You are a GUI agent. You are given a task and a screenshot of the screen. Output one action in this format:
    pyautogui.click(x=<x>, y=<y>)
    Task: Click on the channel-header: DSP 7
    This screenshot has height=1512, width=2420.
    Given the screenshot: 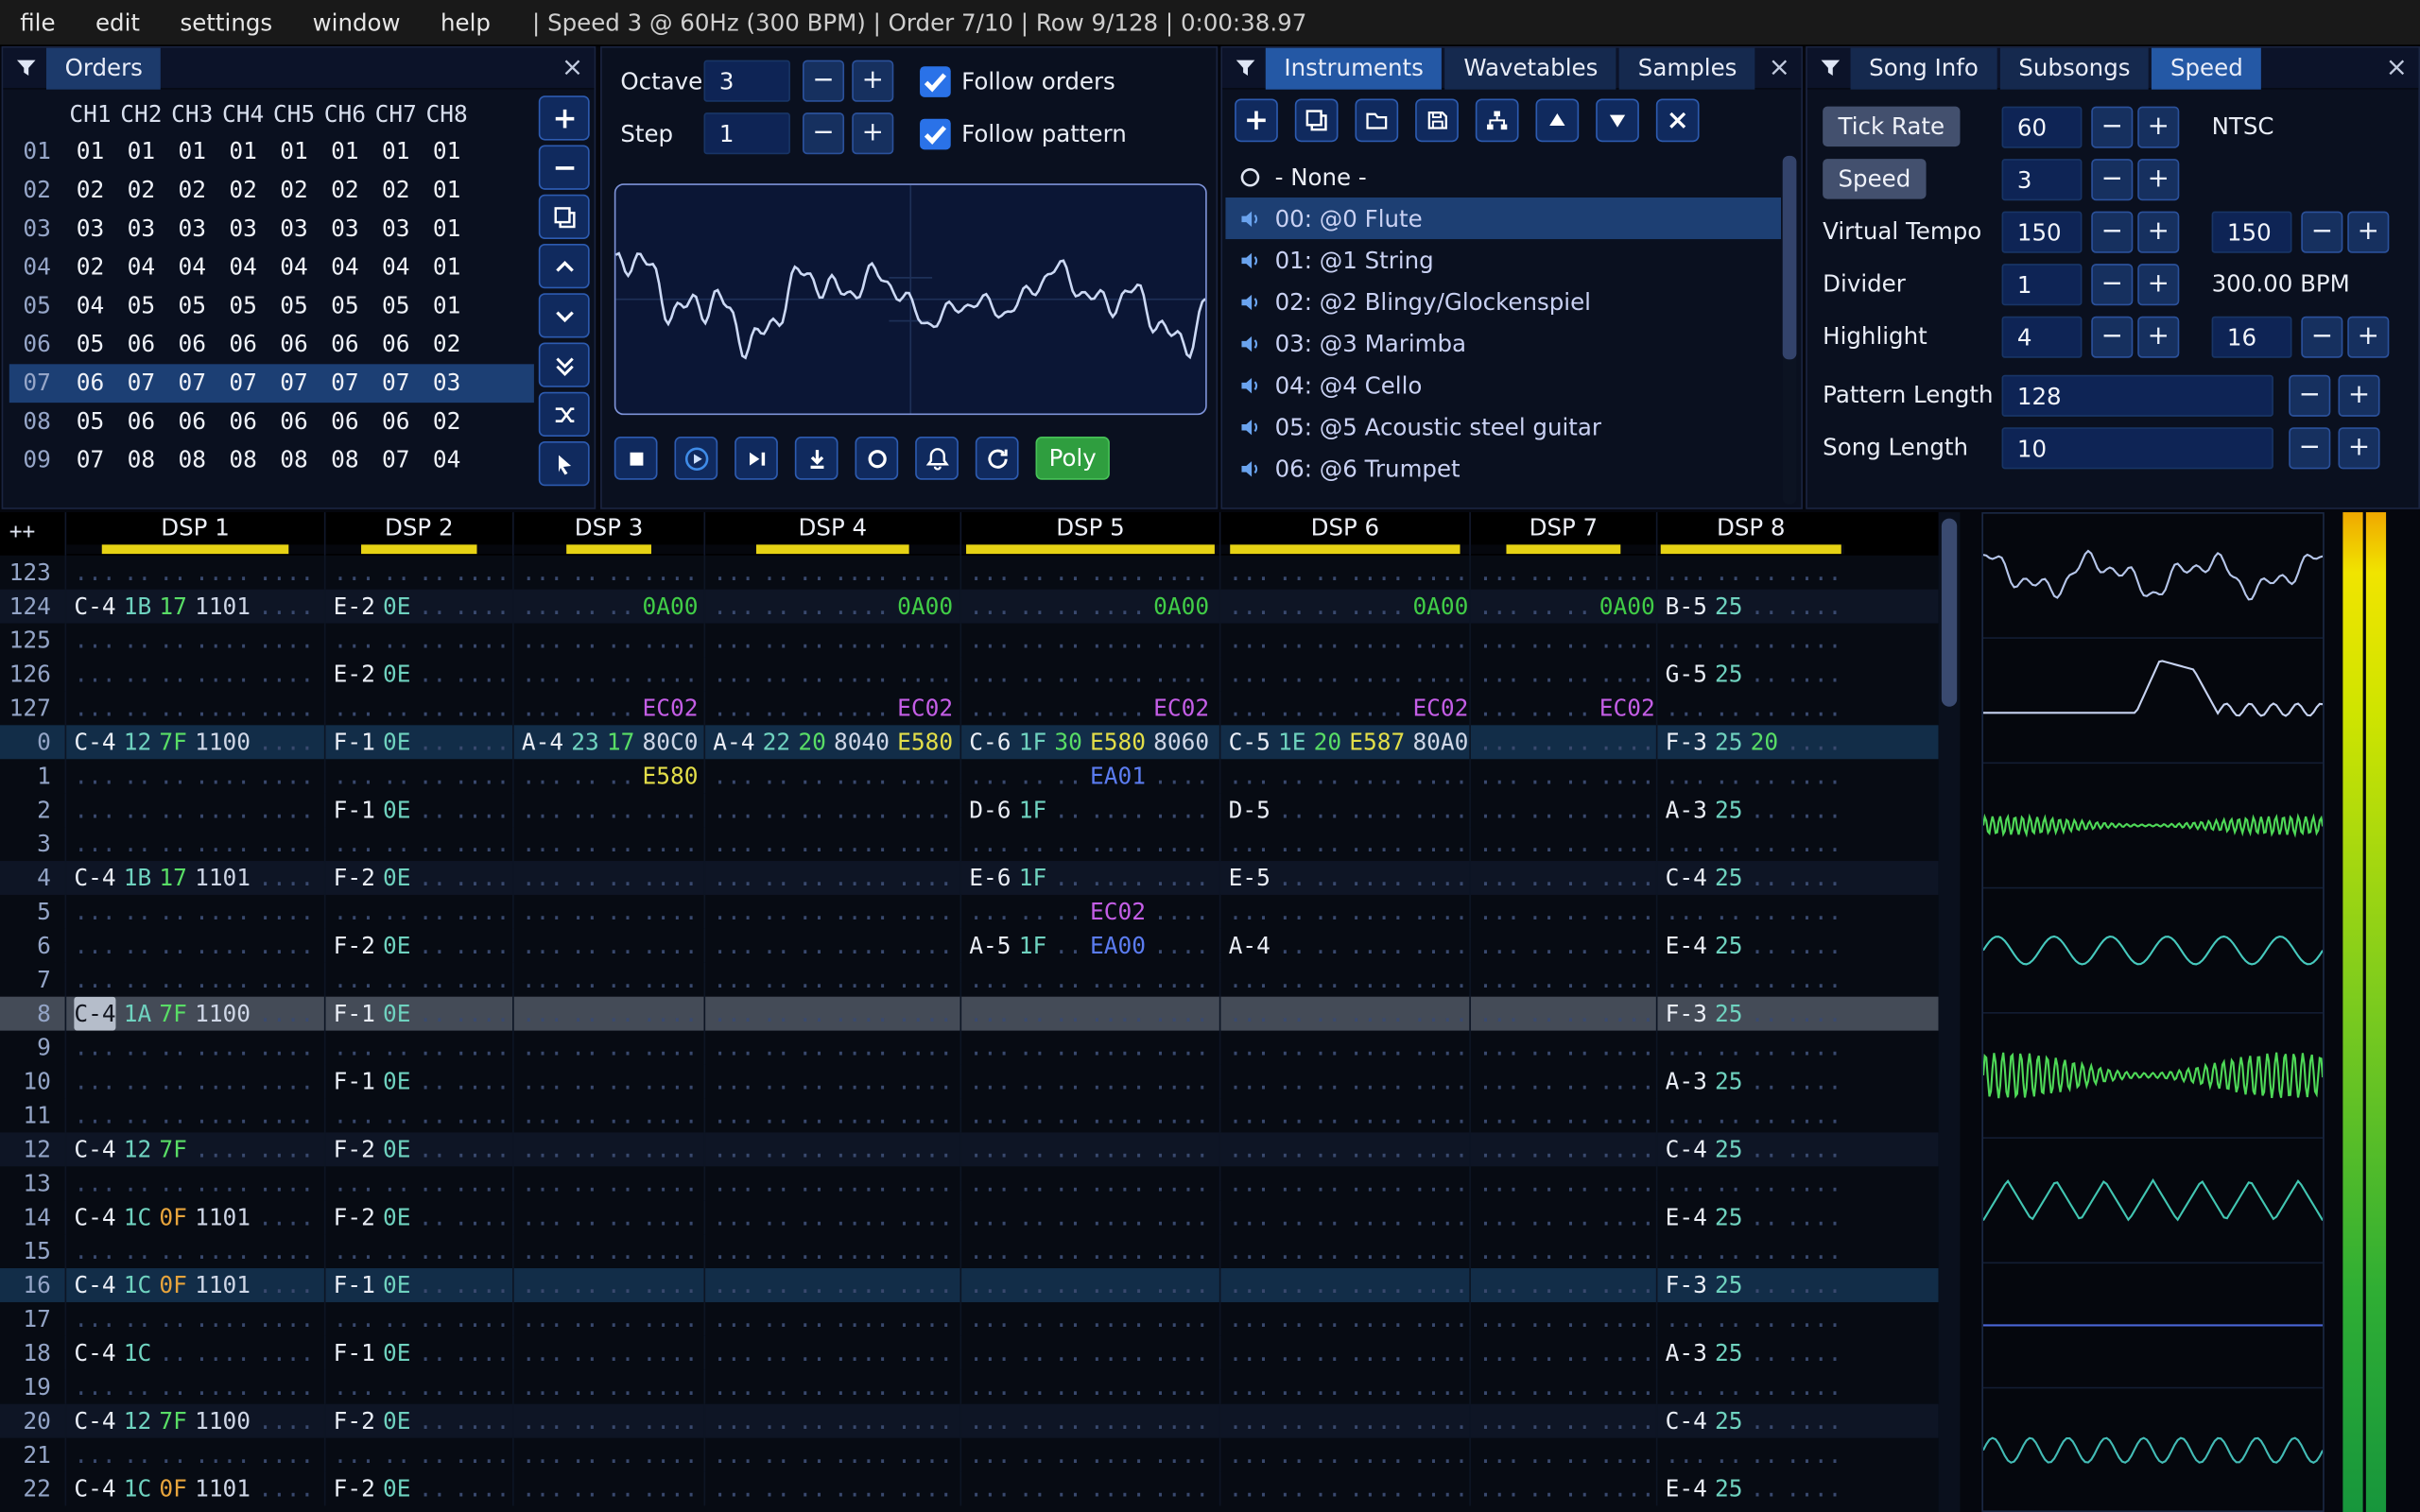 What is the action you would take?
    pyautogui.click(x=1562, y=534)
    